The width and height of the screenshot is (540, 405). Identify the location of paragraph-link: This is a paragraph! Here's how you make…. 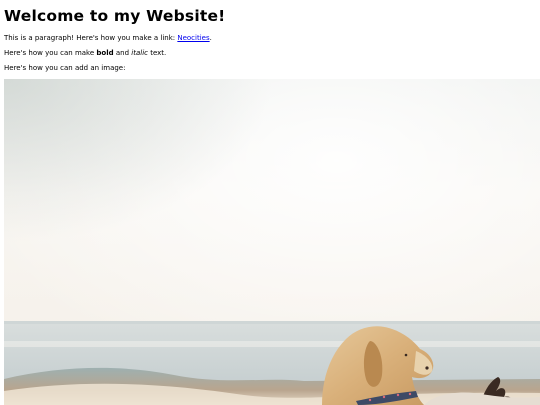
(108, 38).